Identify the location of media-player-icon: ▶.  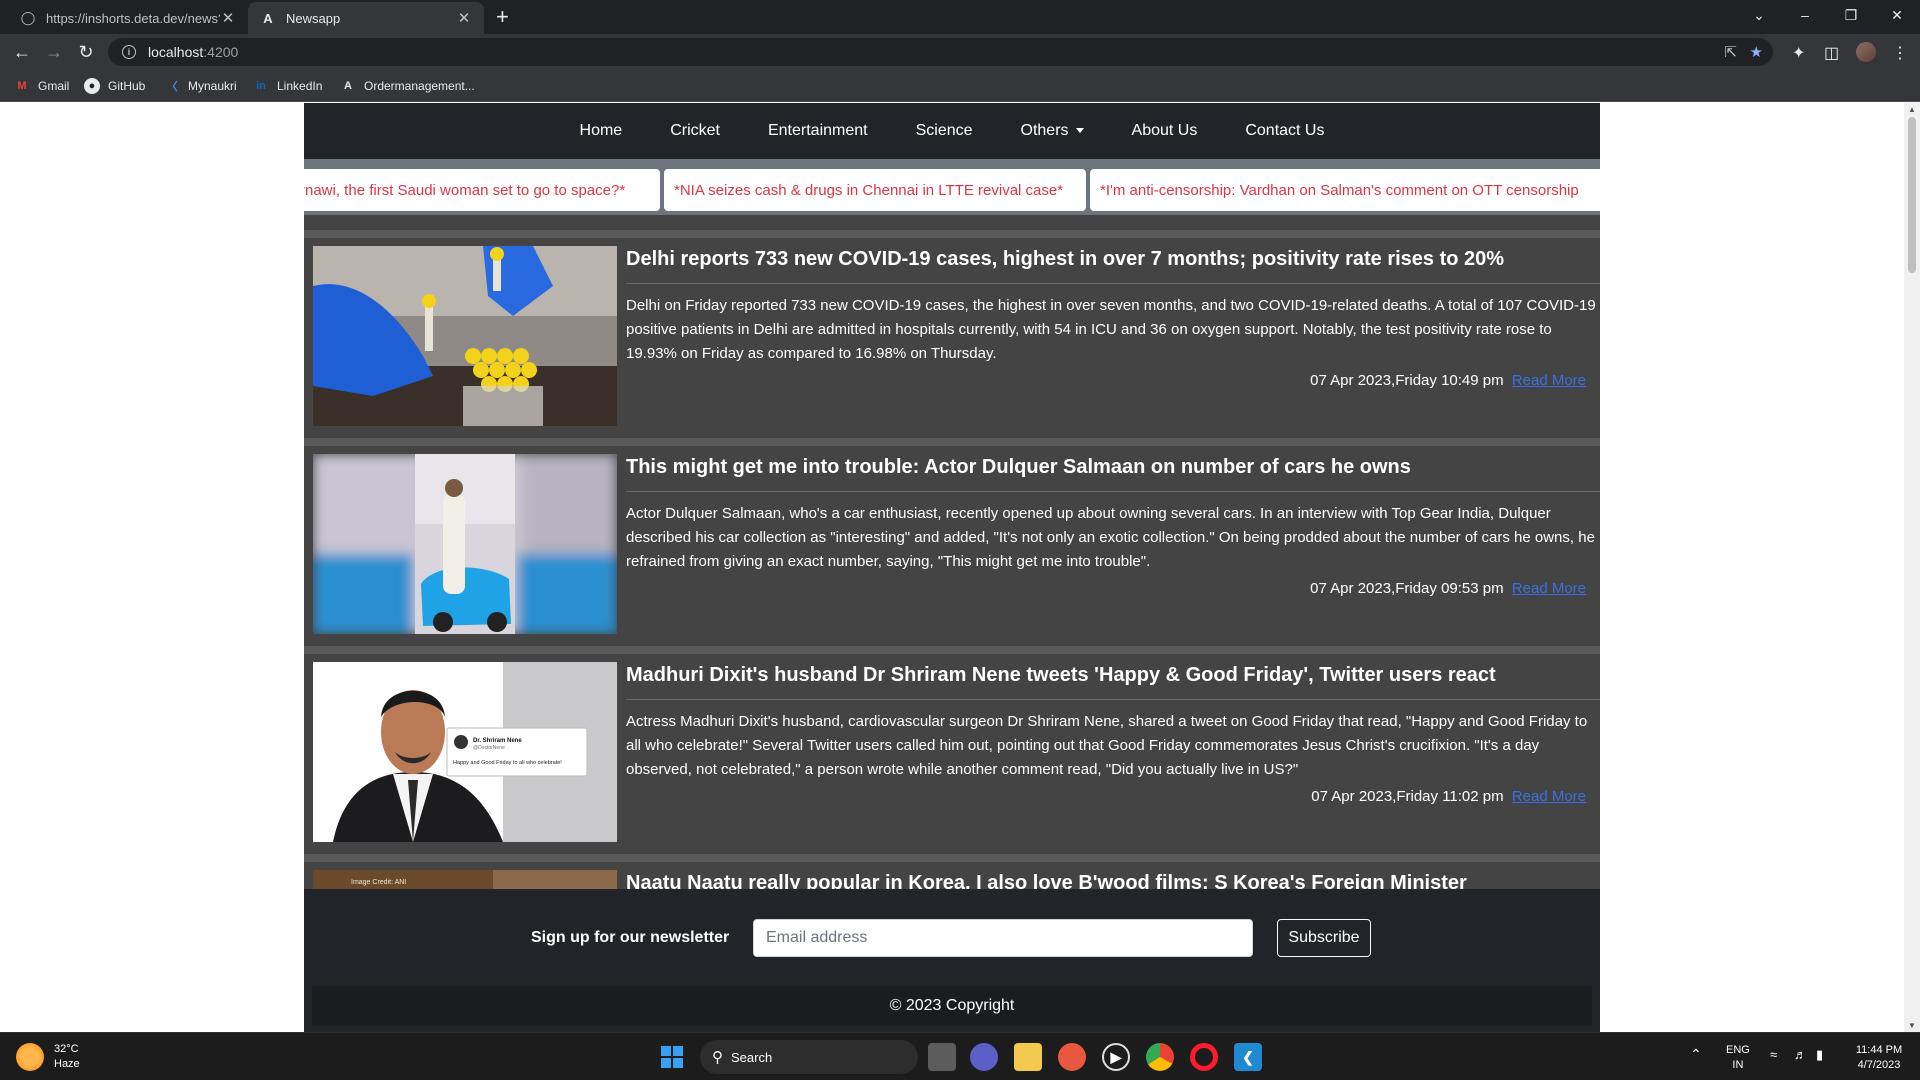
(1116, 1057).